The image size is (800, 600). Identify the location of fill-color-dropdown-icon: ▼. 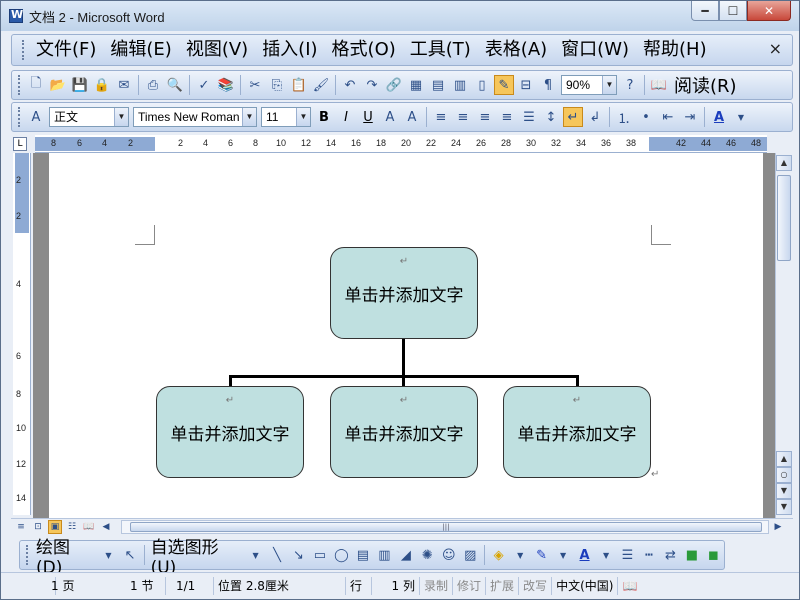
(519, 555).